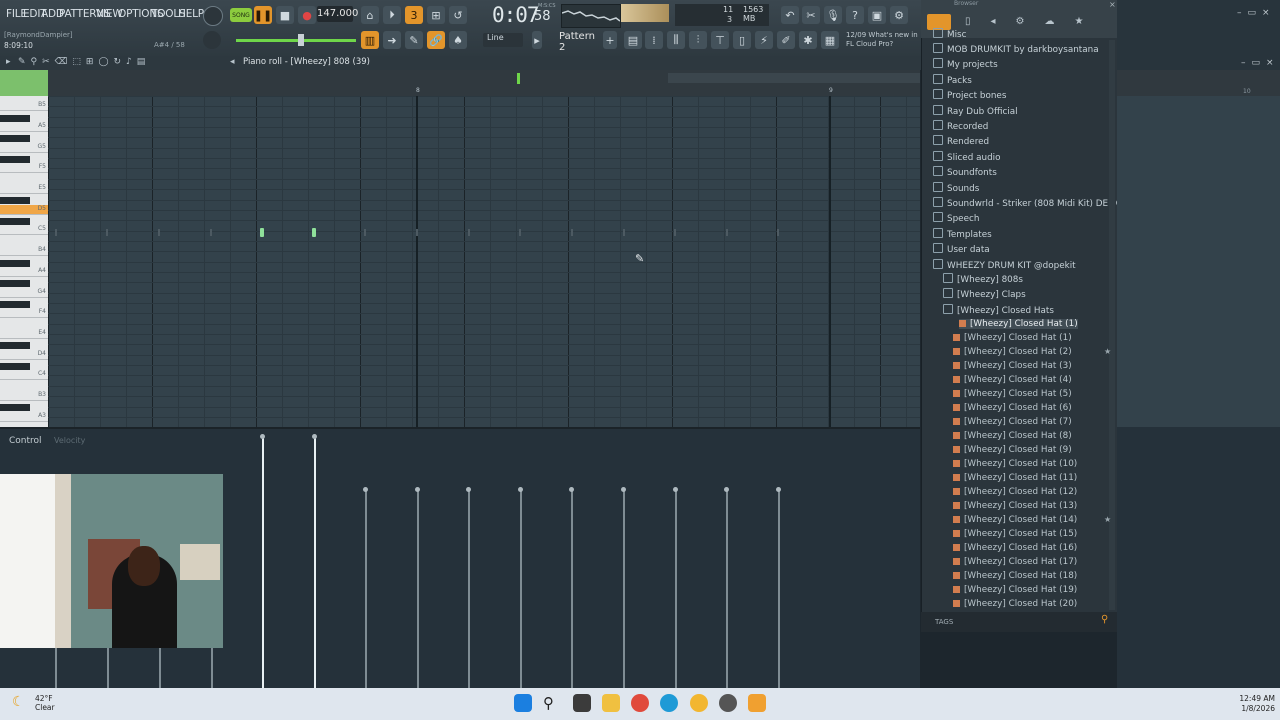  What do you see at coordinates (1256, 13) in the screenshot?
I see `window-controls-icon: –▭×` at bounding box center [1256, 13].